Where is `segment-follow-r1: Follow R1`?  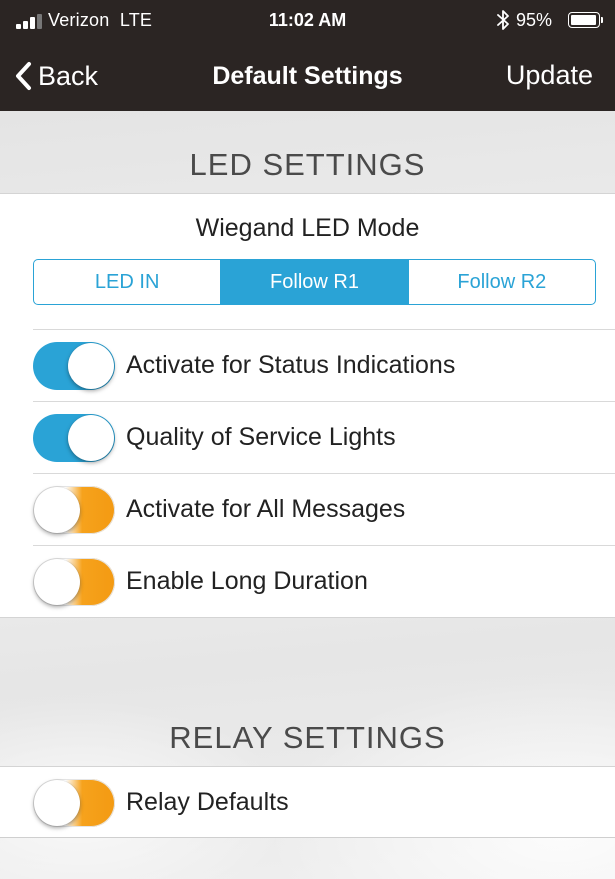
segment-follow-r1: Follow R1 is located at coordinates (314, 282).